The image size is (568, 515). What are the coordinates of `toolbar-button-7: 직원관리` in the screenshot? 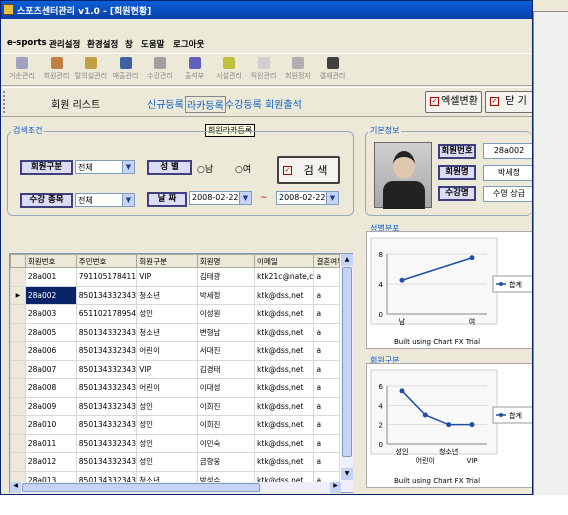 It's located at (264, 71).